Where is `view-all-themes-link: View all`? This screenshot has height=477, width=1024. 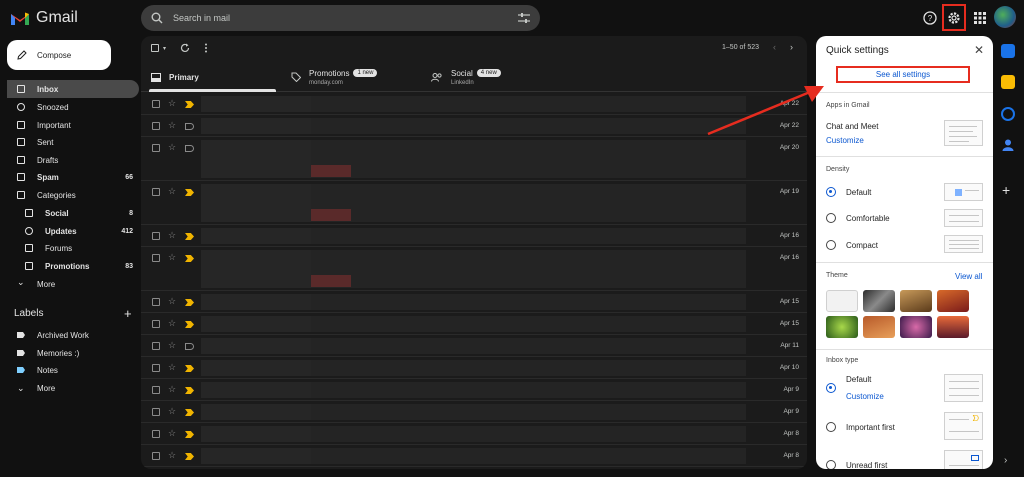 view-all-themes-link: View all is located at coordinates (968, 276).